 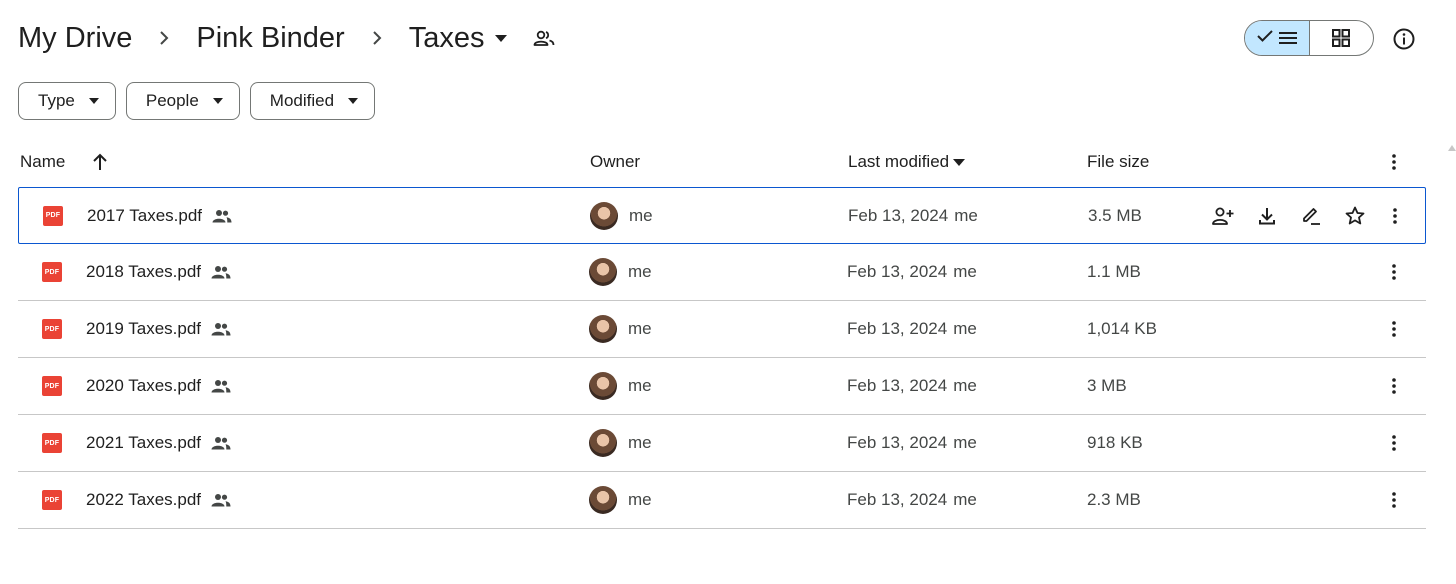 What do you see at coordinates (143, 329) in the screenshot?
I see `file-name: 2019 Taxes.pdf` at bounding box center [143, 329].